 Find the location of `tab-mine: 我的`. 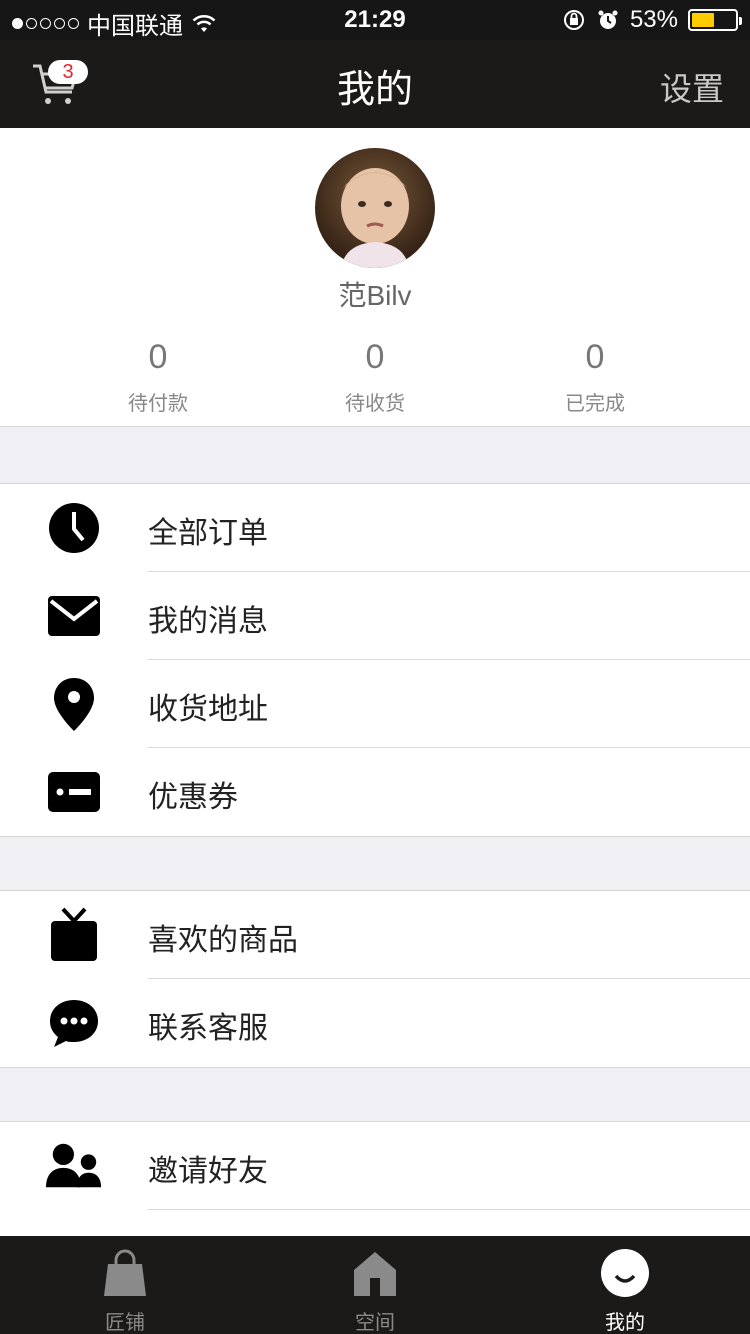

tab-mine: 我的 is located at coordinates (625, 1285).